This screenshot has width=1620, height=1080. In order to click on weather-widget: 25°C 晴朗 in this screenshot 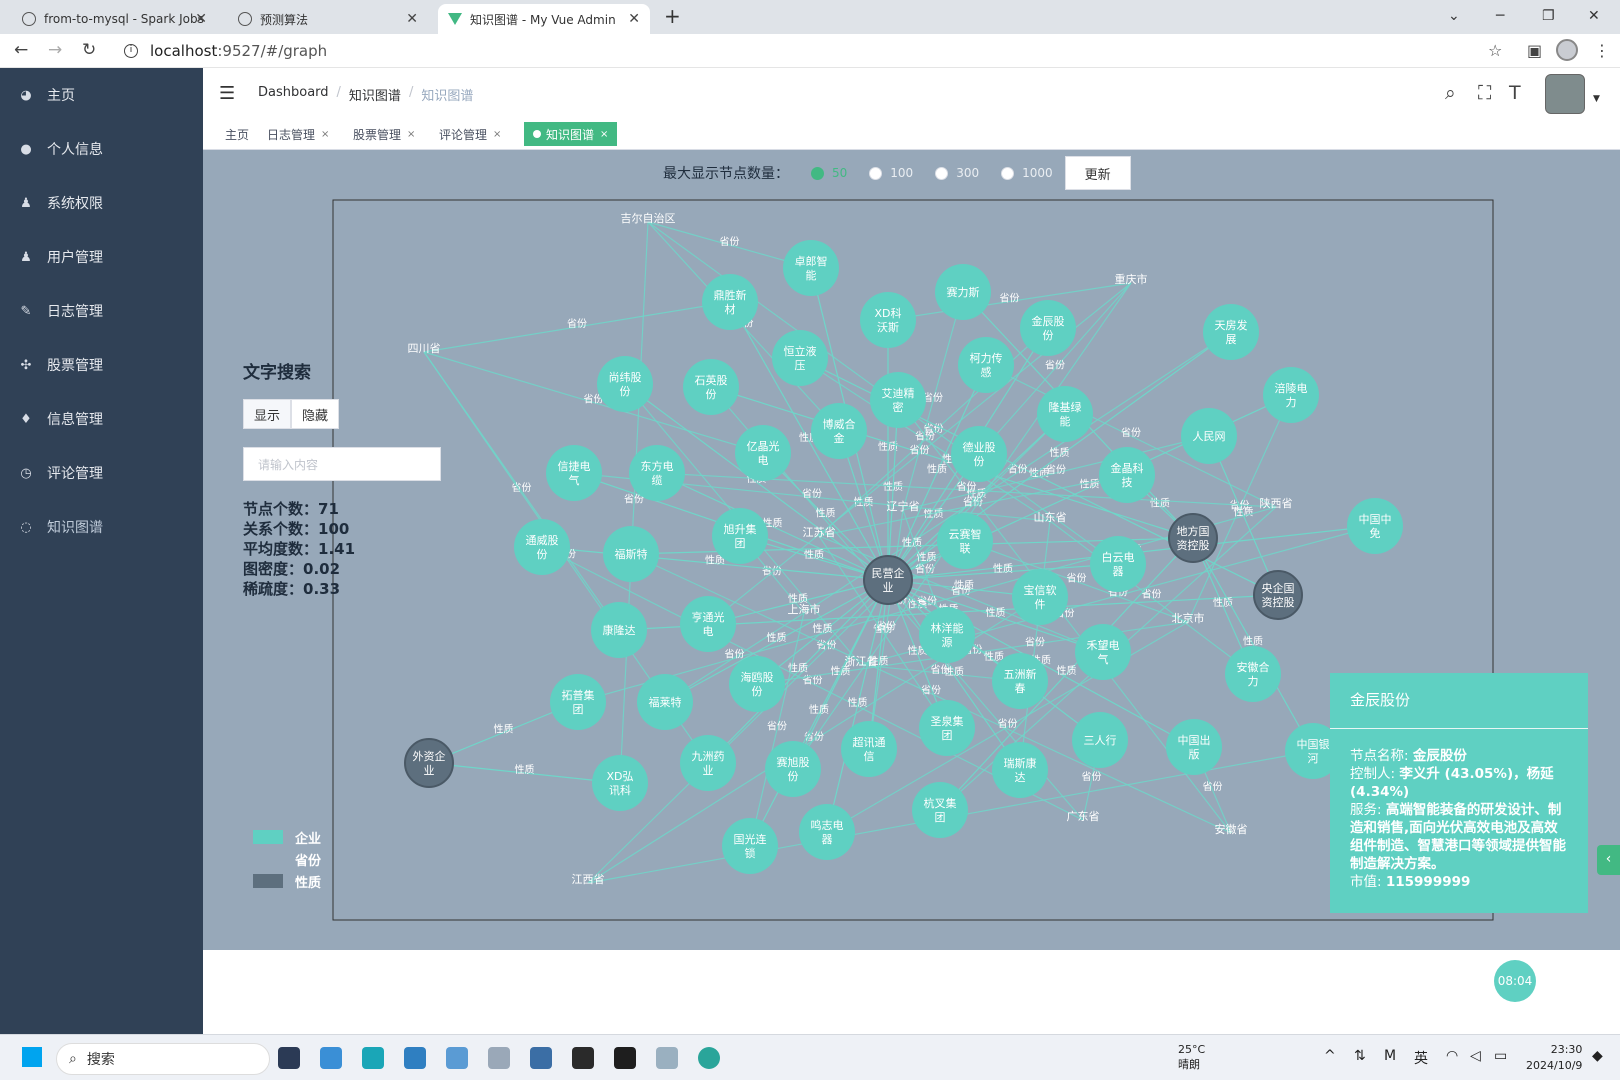, I will do `click(1191, 1057)`.